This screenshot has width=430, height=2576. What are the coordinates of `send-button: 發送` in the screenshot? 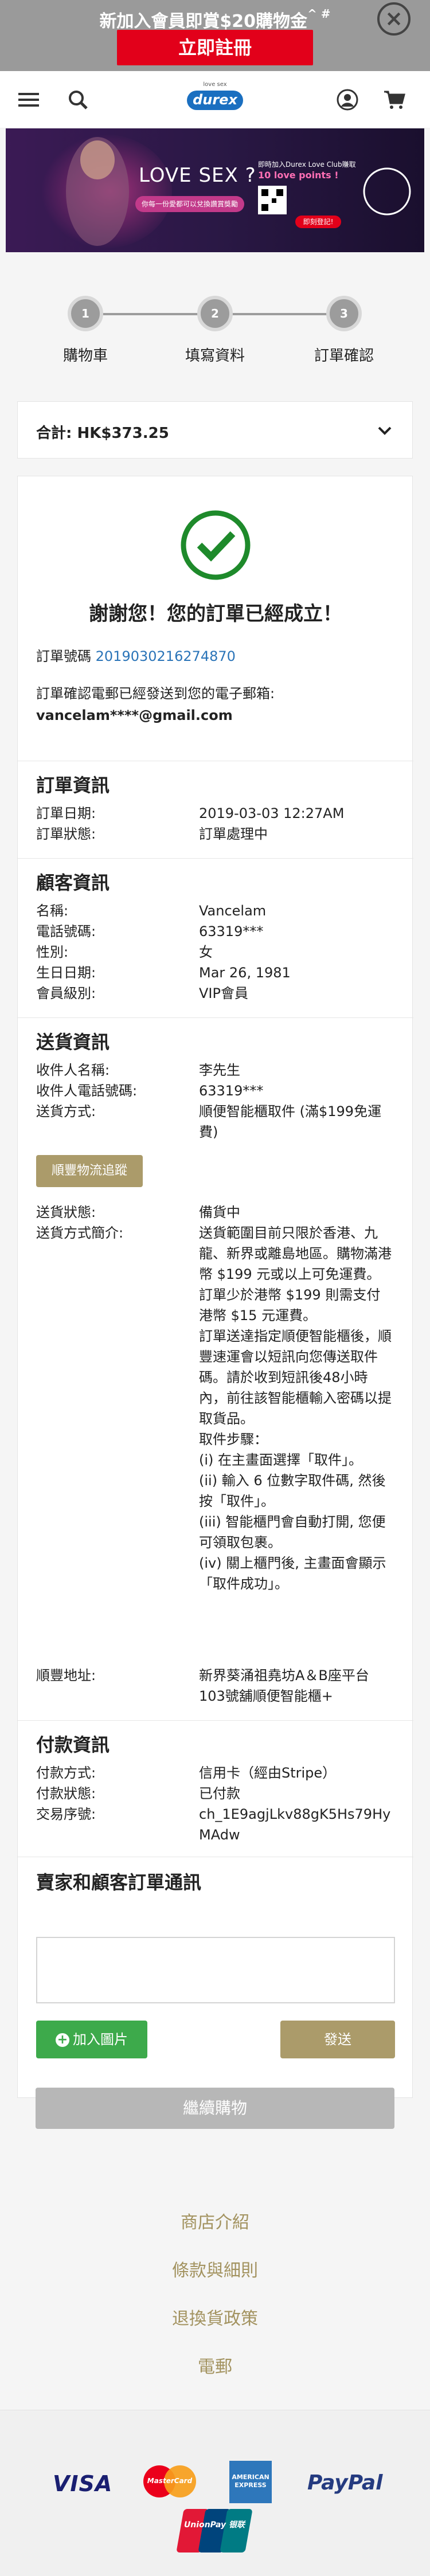 It's located at (337, 2039).